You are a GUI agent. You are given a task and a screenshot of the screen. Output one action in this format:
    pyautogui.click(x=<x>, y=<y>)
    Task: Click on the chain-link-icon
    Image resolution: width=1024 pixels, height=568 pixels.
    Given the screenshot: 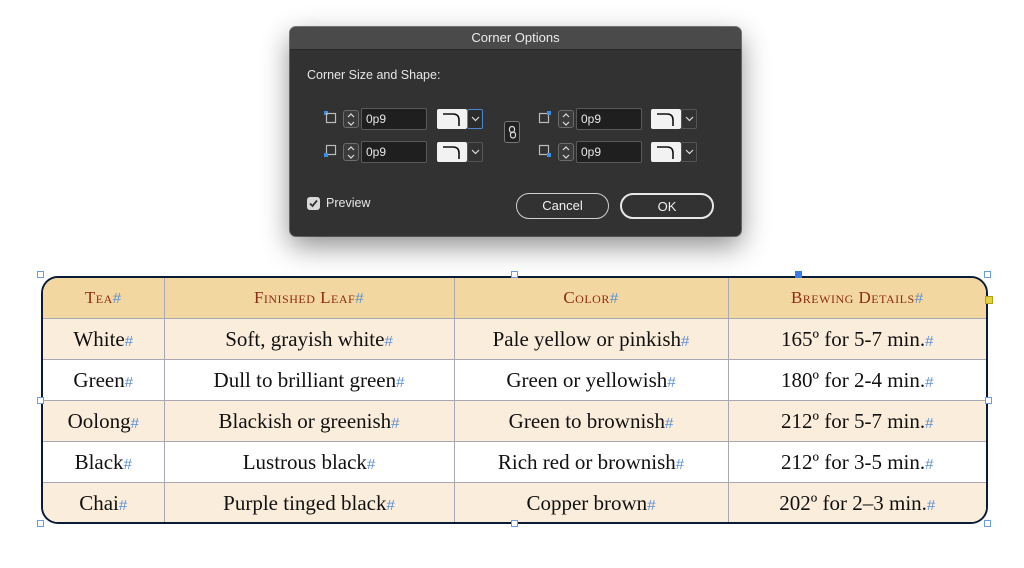 What is the action you would take?
    pyautogui.click(x=512, y=132)
    